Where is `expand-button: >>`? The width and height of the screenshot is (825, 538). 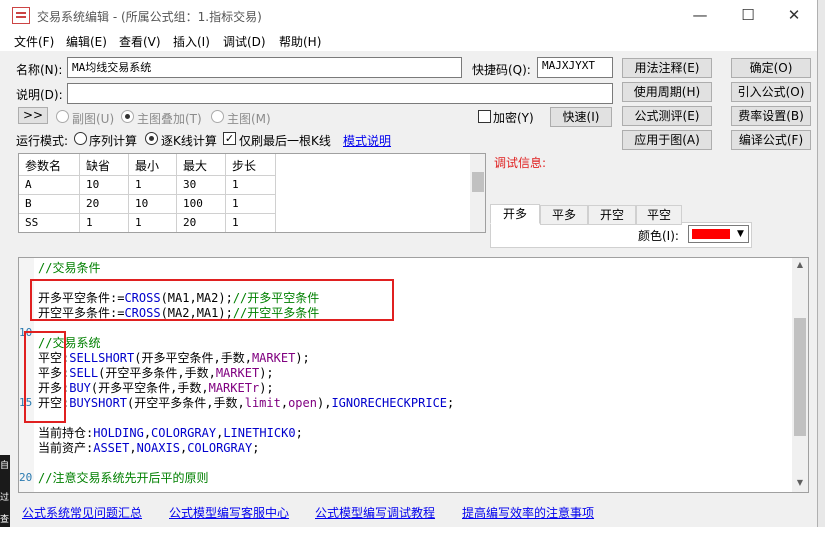
expand-button: >> is located at coordinates (33, 115).